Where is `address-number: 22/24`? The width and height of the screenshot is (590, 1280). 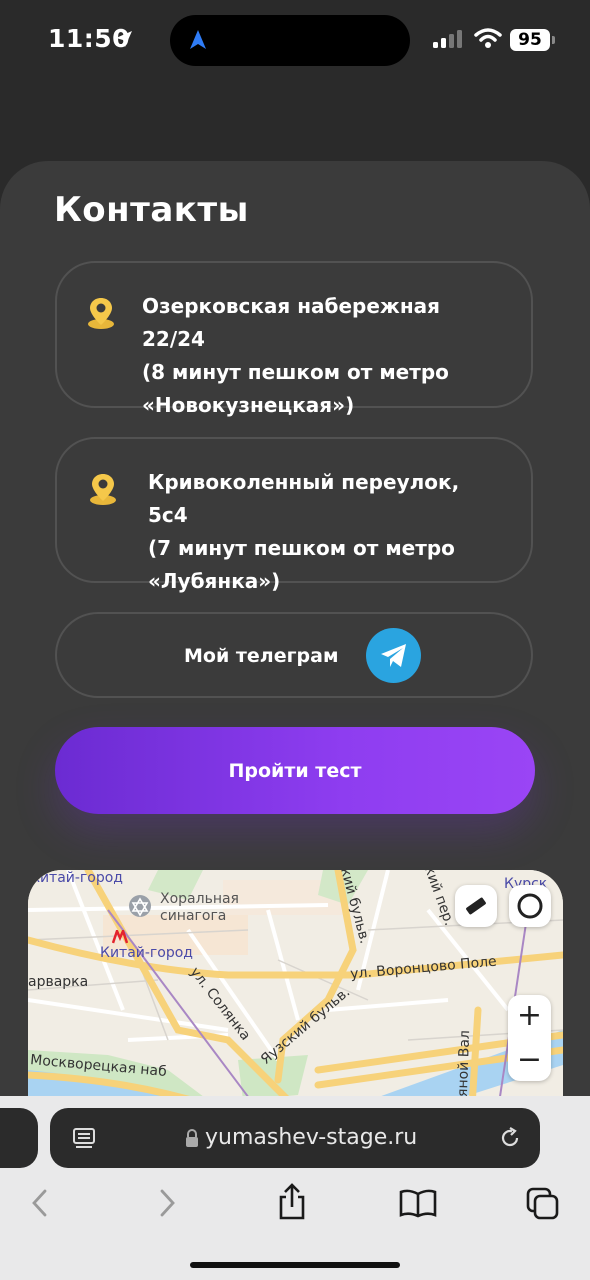 address-number: 22/24 is located at coordinates (173, 339).